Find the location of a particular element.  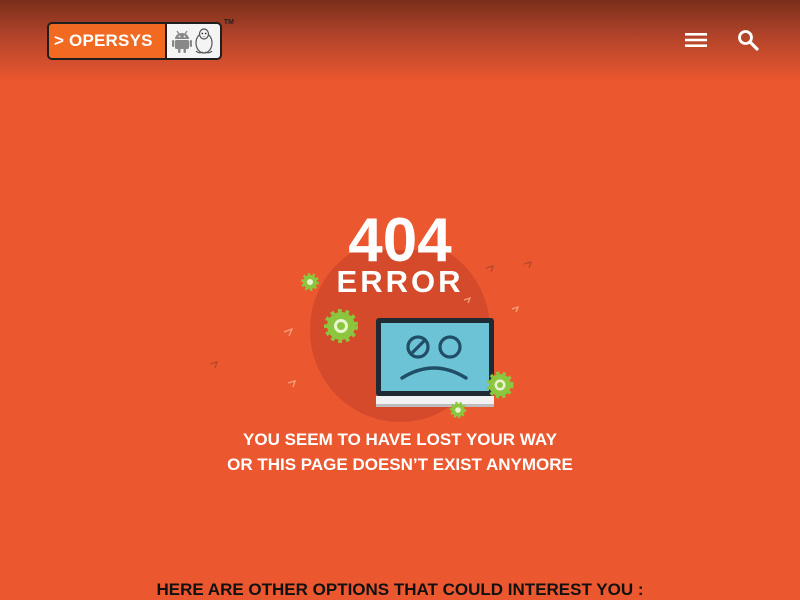

error-label: ERROR is located at coordinates (400, 281).